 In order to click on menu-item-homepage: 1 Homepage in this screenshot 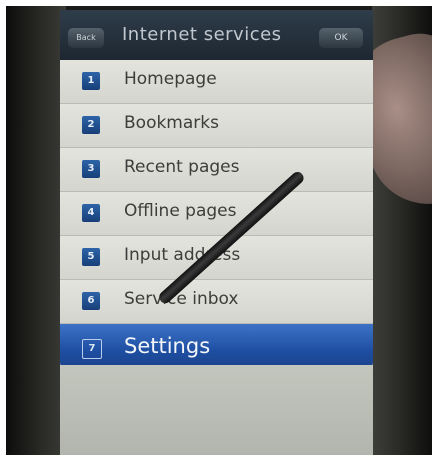, I will do `click(216, 82)`.